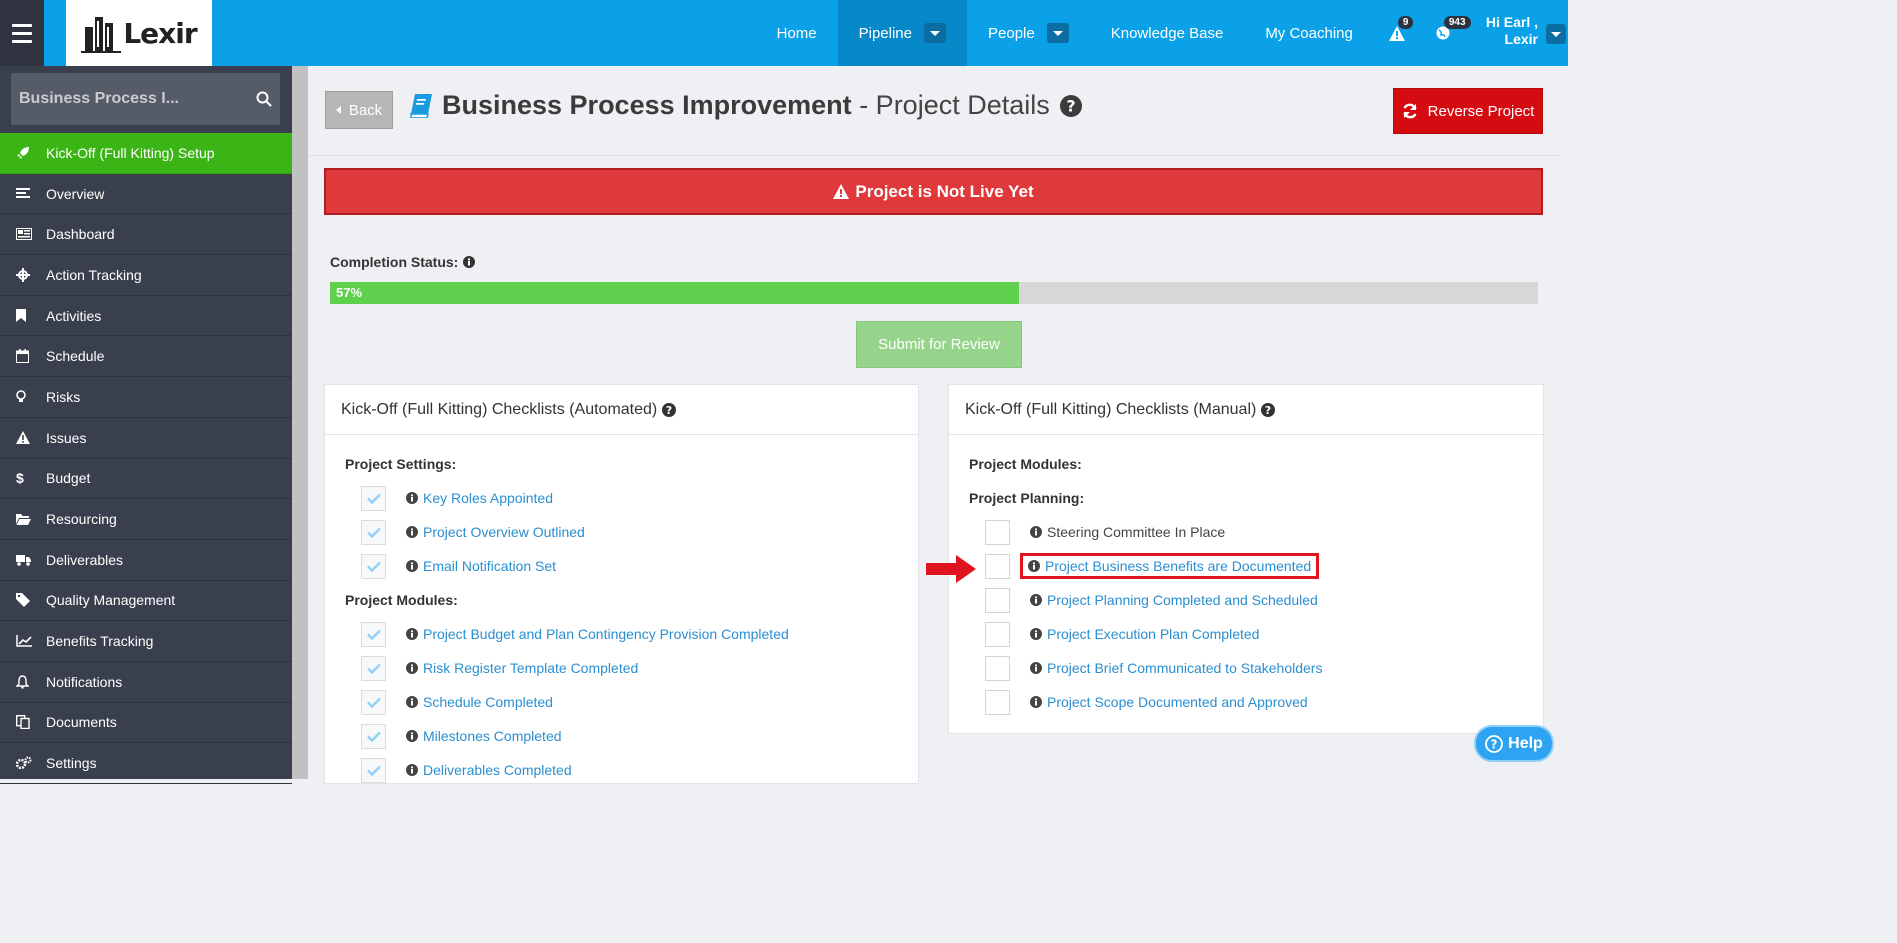  I want to click on help-label: Help, so click(1525, 743).